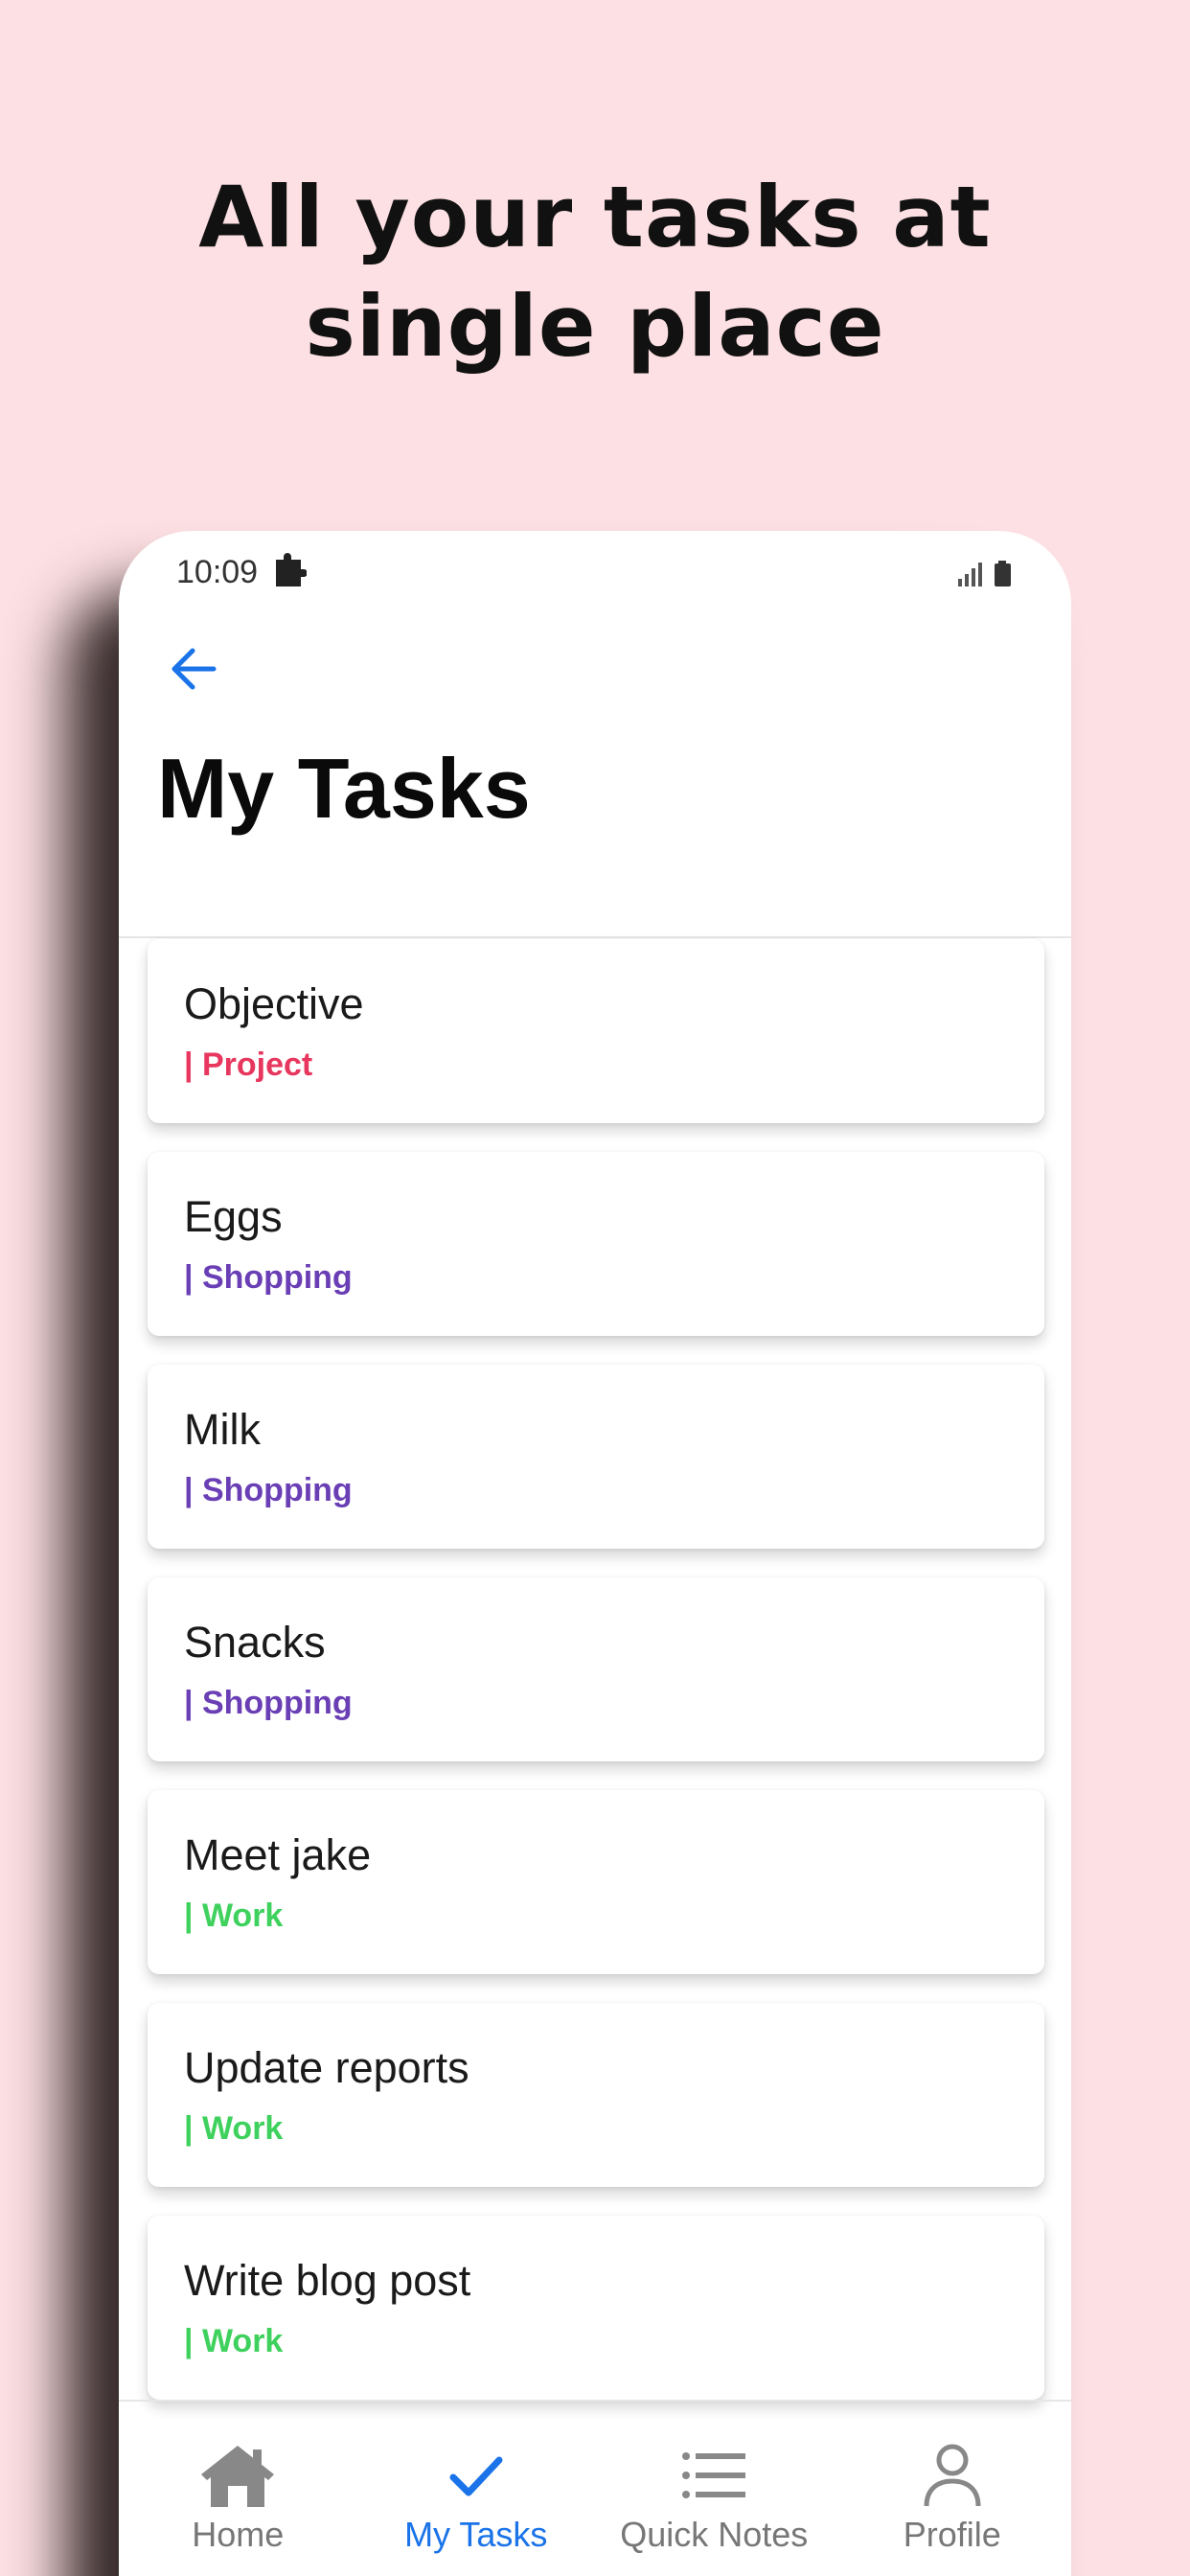 The width and height of the screenshot is (1190, 2576). What do you see at coordinates (596, 2095) in the screenshot?
I see `task-card: Update reports | Work` at bounding box center [596, 2095].